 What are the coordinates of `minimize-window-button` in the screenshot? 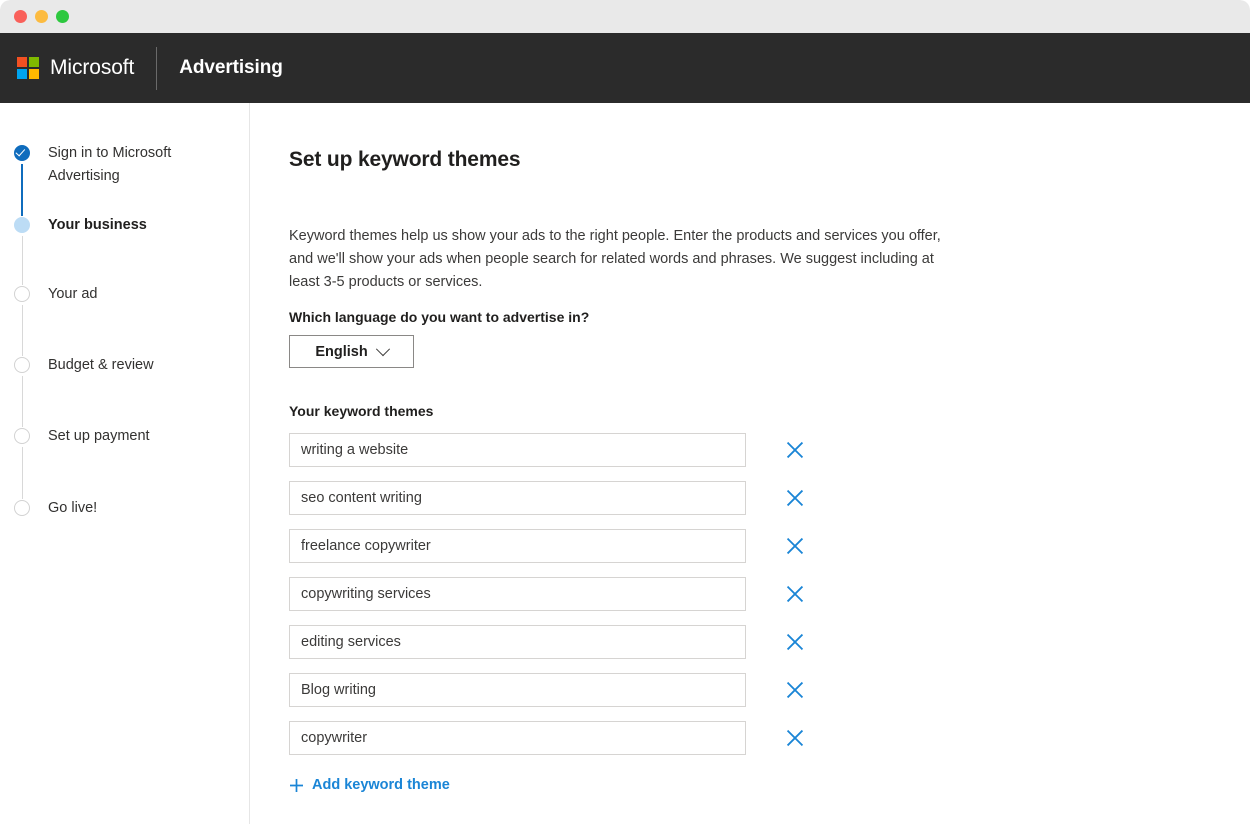 It's located at (41, 16).